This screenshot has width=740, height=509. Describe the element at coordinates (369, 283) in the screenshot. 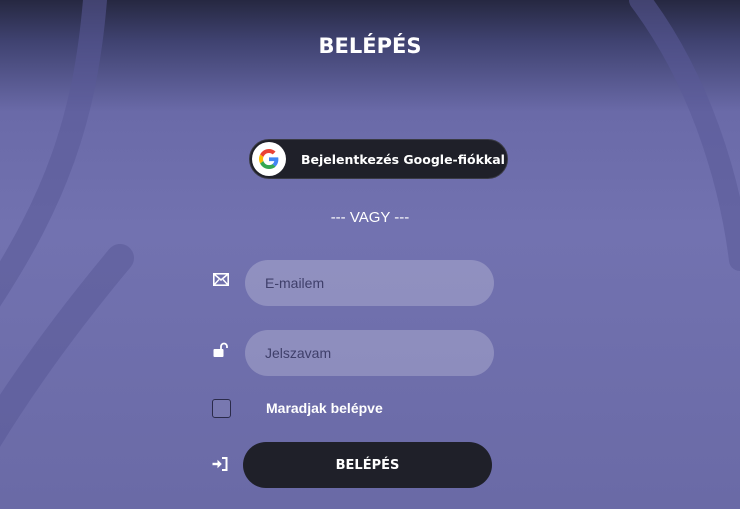

I see `email-input` at that location.